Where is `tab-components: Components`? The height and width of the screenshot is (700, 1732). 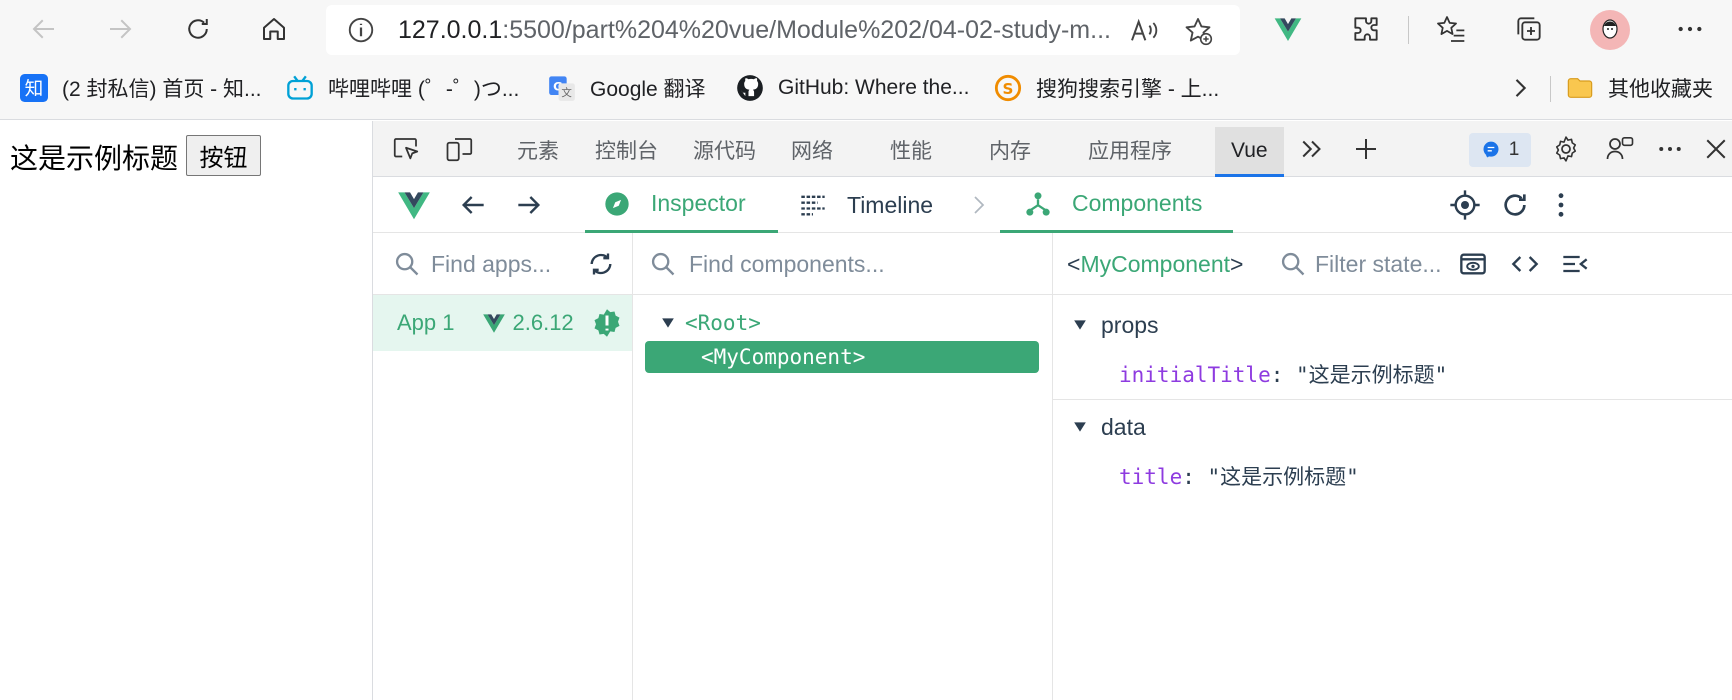 tab-components: Components is located at coordinates (1116, 205).